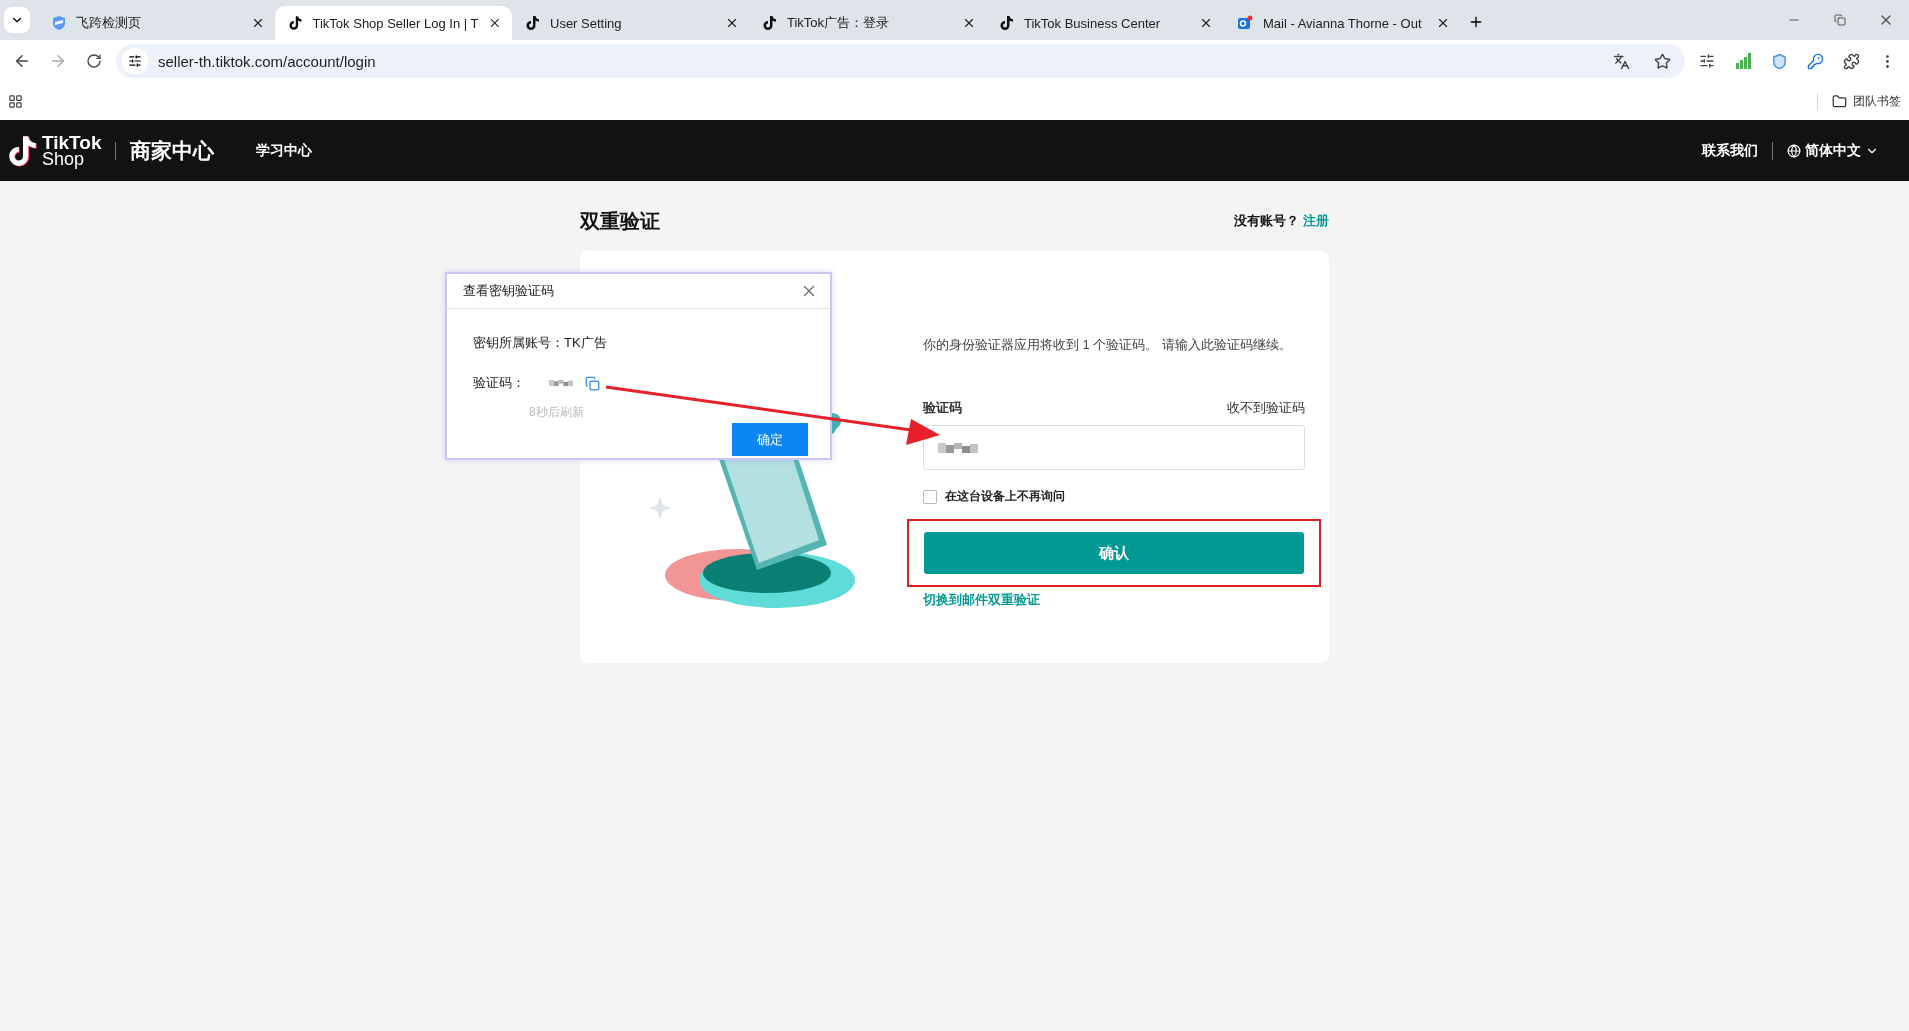  I want to click on new-tab-icon, so click(1476, 22).